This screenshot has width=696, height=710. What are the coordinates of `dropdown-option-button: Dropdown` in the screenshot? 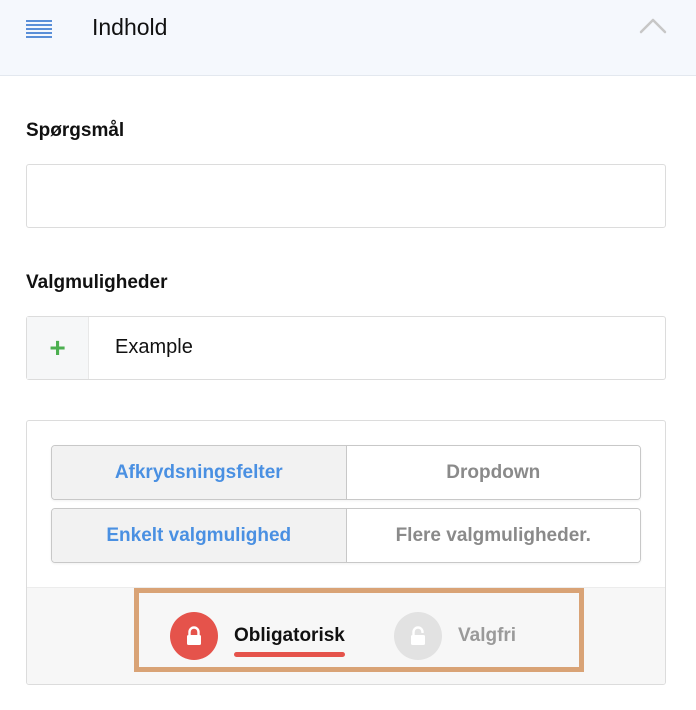 It's located at (492, 472).